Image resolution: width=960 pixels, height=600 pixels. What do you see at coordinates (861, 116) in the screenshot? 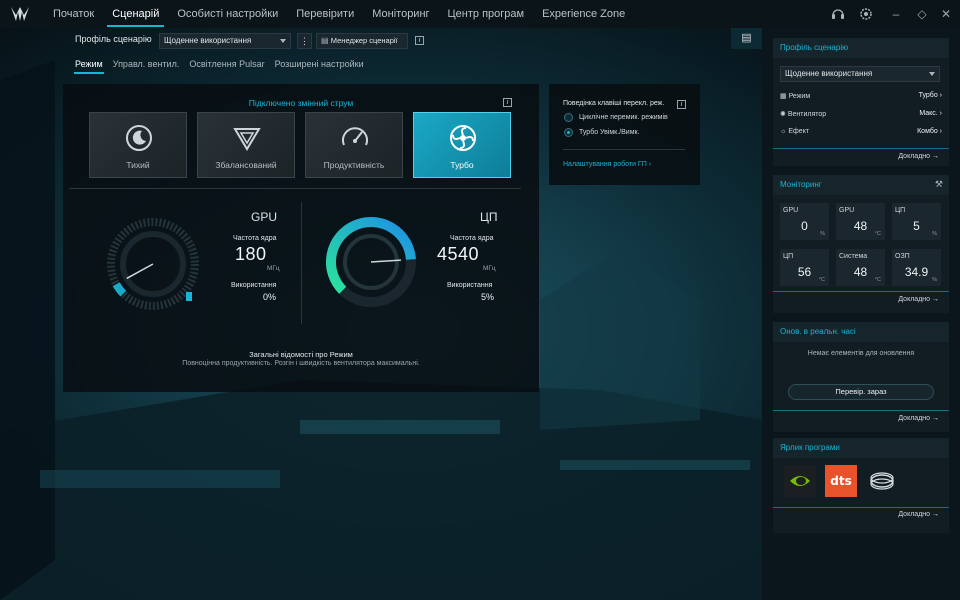
I see `profile-row-fan: ✺ Вентилятор Макс. ›` at bounding box center [861, 116].